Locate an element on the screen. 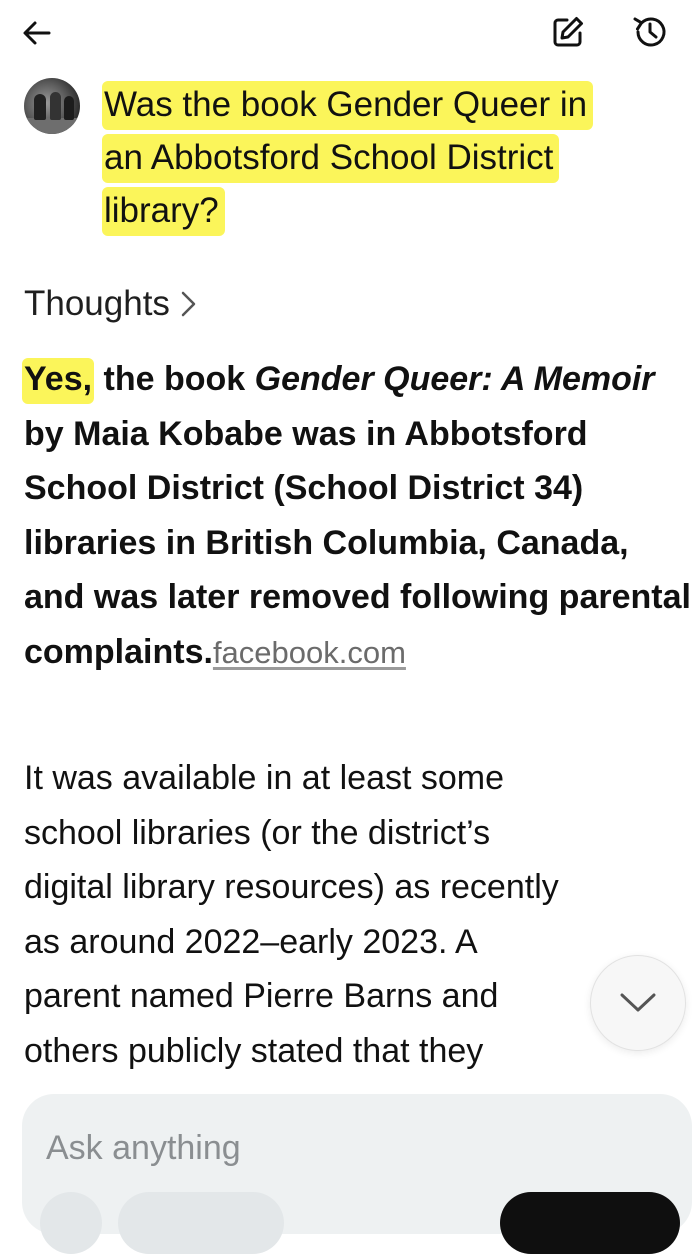 The height and width of the screenshot is (1254, 699). ask-input is located at coordinates (346, 1148).